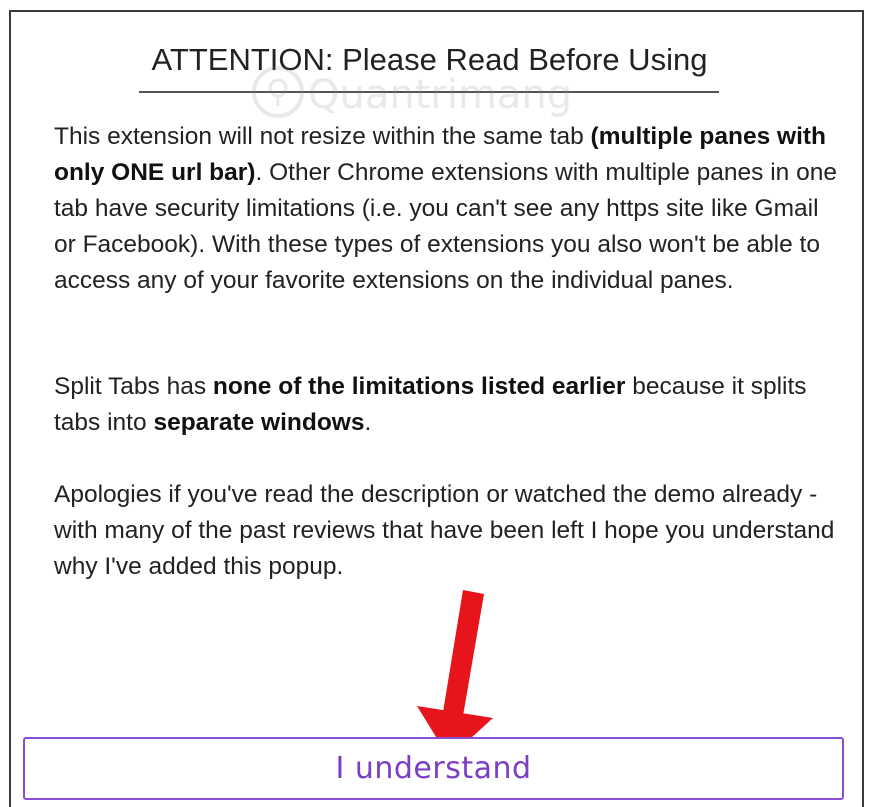  Describe the element at coordinates (429, 92) in the screenshot. I see `title-underline` at that location.